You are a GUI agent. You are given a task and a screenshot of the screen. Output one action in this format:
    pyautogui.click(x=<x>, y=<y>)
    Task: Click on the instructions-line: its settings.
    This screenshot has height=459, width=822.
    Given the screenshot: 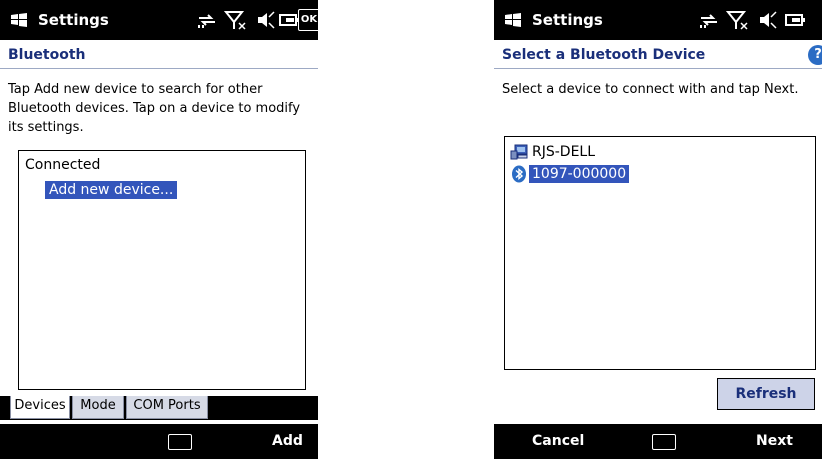 What is the action you would take?
    pyautogui.click(x=46, y=127)
    